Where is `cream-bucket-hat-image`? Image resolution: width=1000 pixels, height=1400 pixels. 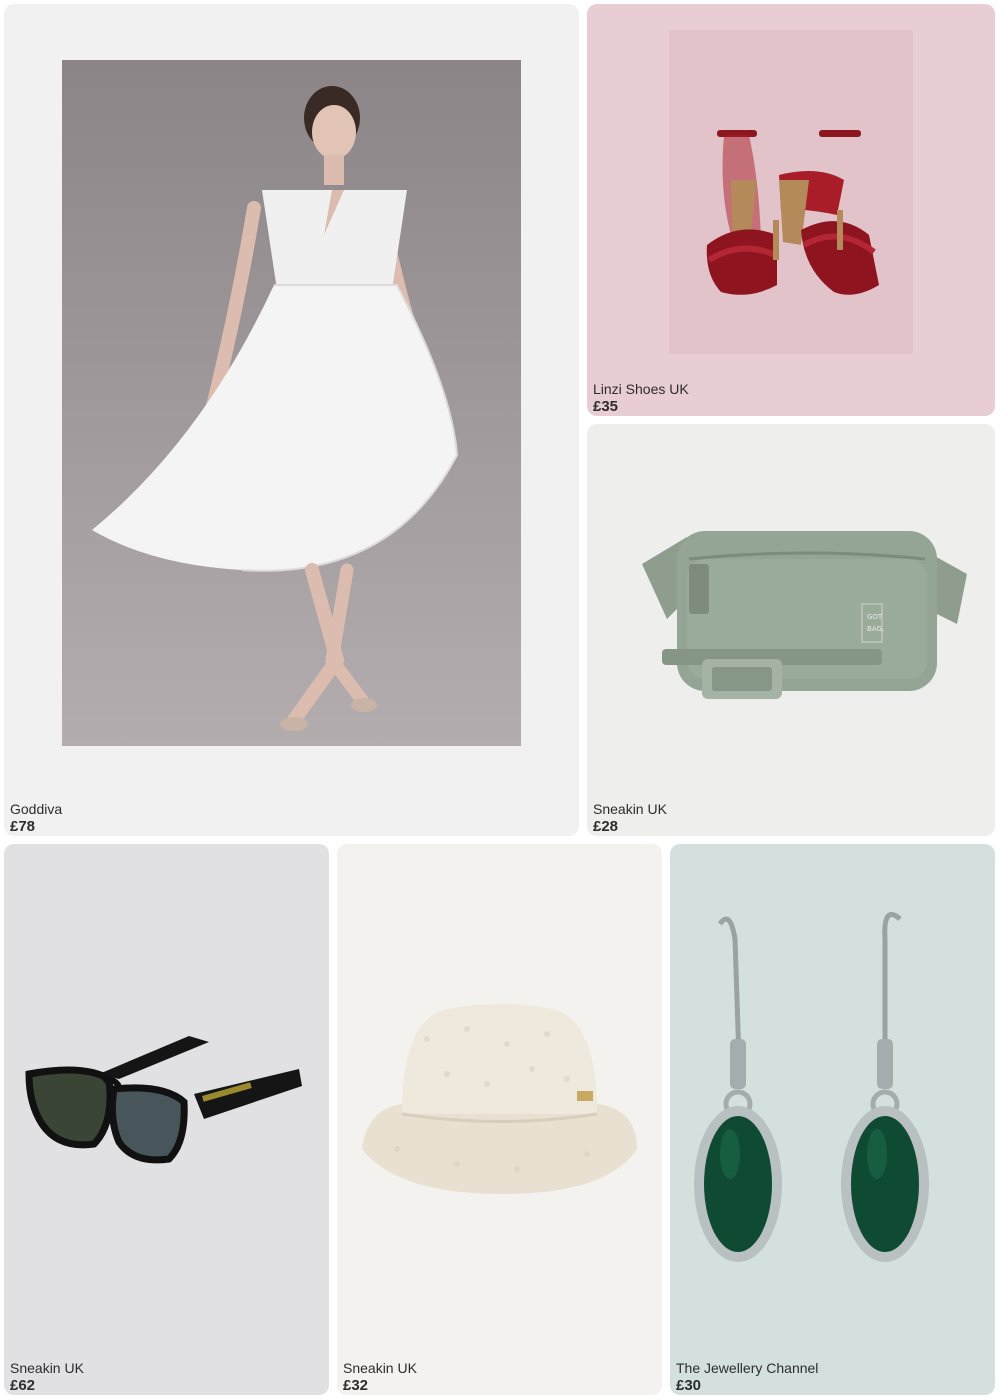
cream-bucket-hat-image is located at coordinates (499, 1099).